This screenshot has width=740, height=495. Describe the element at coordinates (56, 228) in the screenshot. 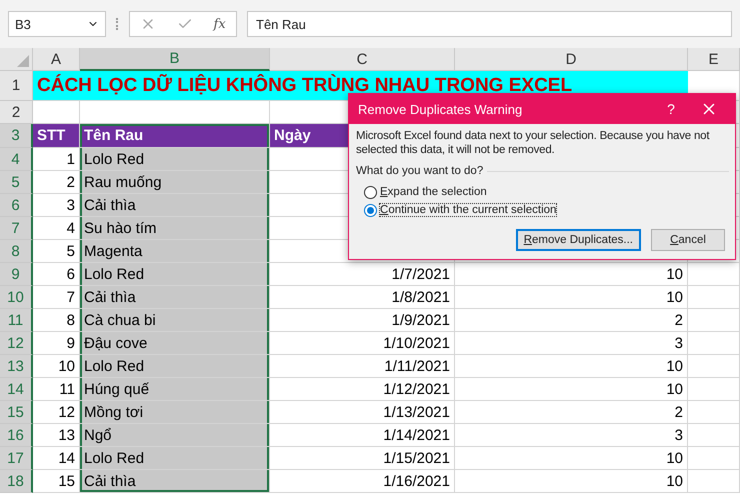

I see `table-cell: 4` at that location.